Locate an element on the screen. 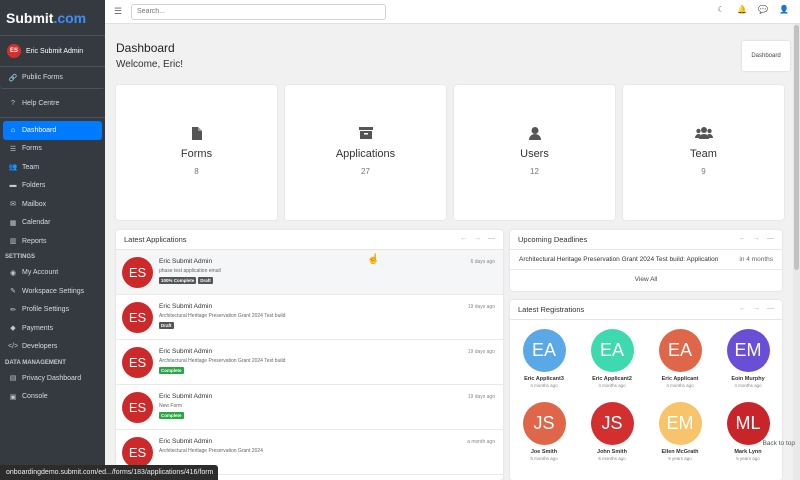  brand-logo: Submit .com is located at coordinates (52, 18).